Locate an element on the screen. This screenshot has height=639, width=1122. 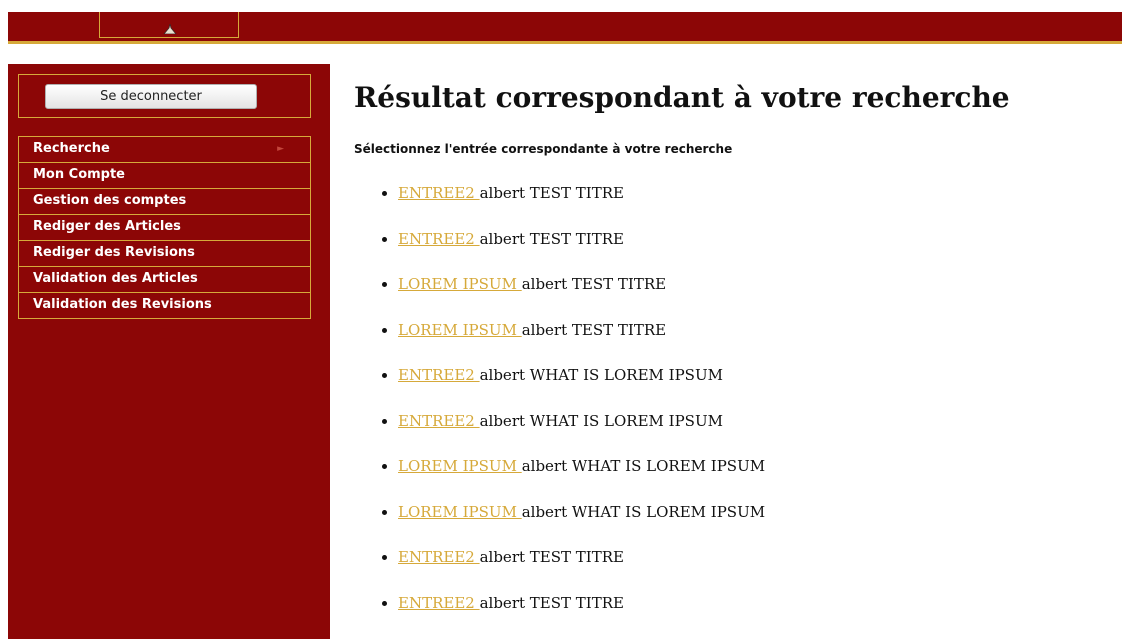
sidebar-item-validation-des-revisions: Validation des Revisions is located at coordinates (164, 306).